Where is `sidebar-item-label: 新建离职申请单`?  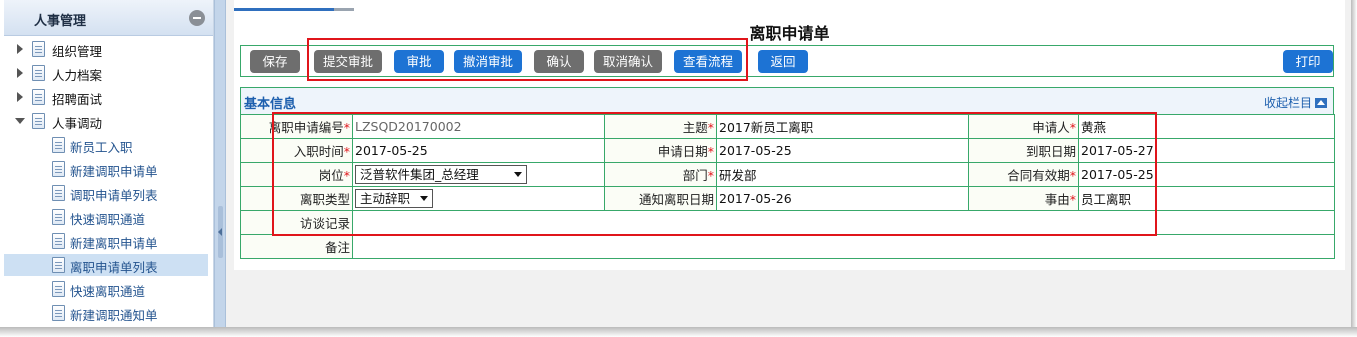 sidebar-item-label: 新建离职申请单 is located at coordinates (114, 243).